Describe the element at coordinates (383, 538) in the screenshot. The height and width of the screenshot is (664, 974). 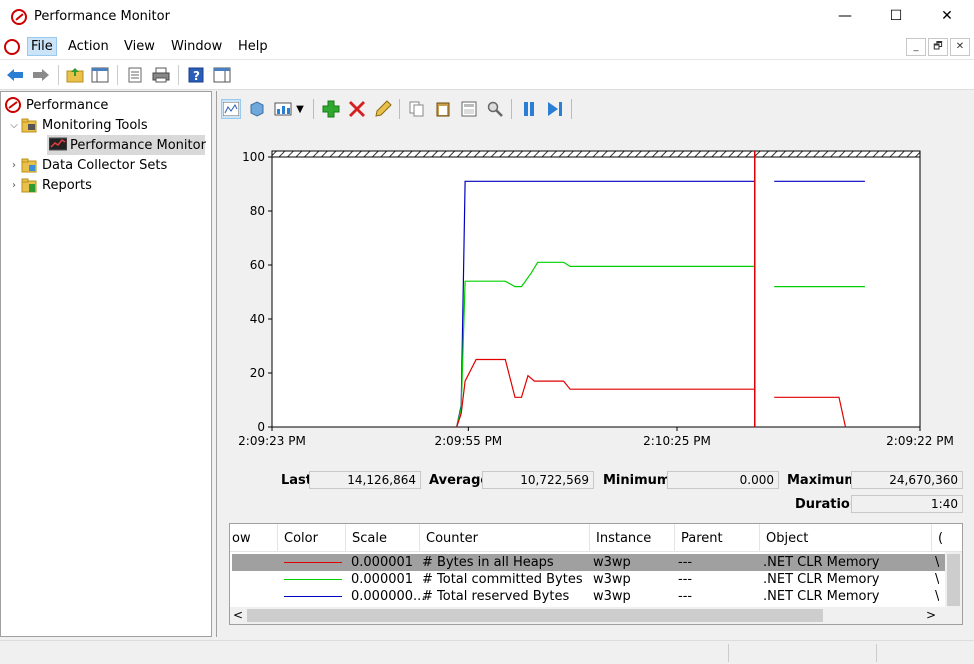
I see `column-scale: Scale` at that location.